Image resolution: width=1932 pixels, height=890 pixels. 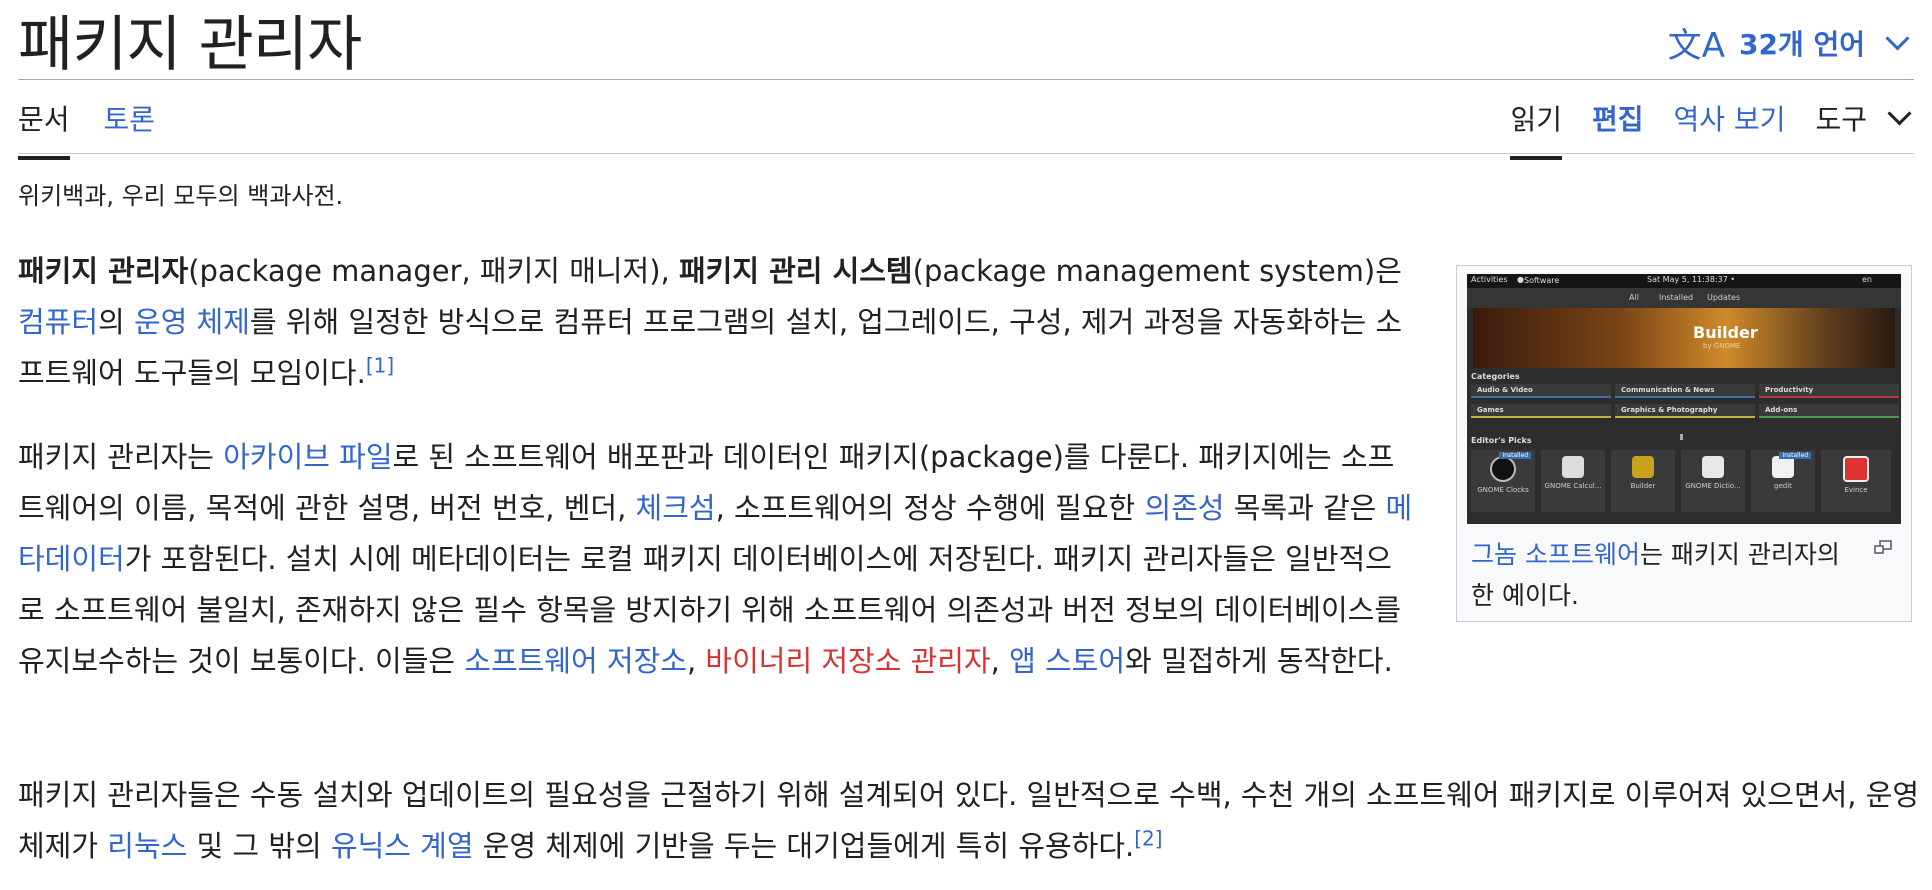 I want to click on calculator-icon, so click(x=1573, y=467).